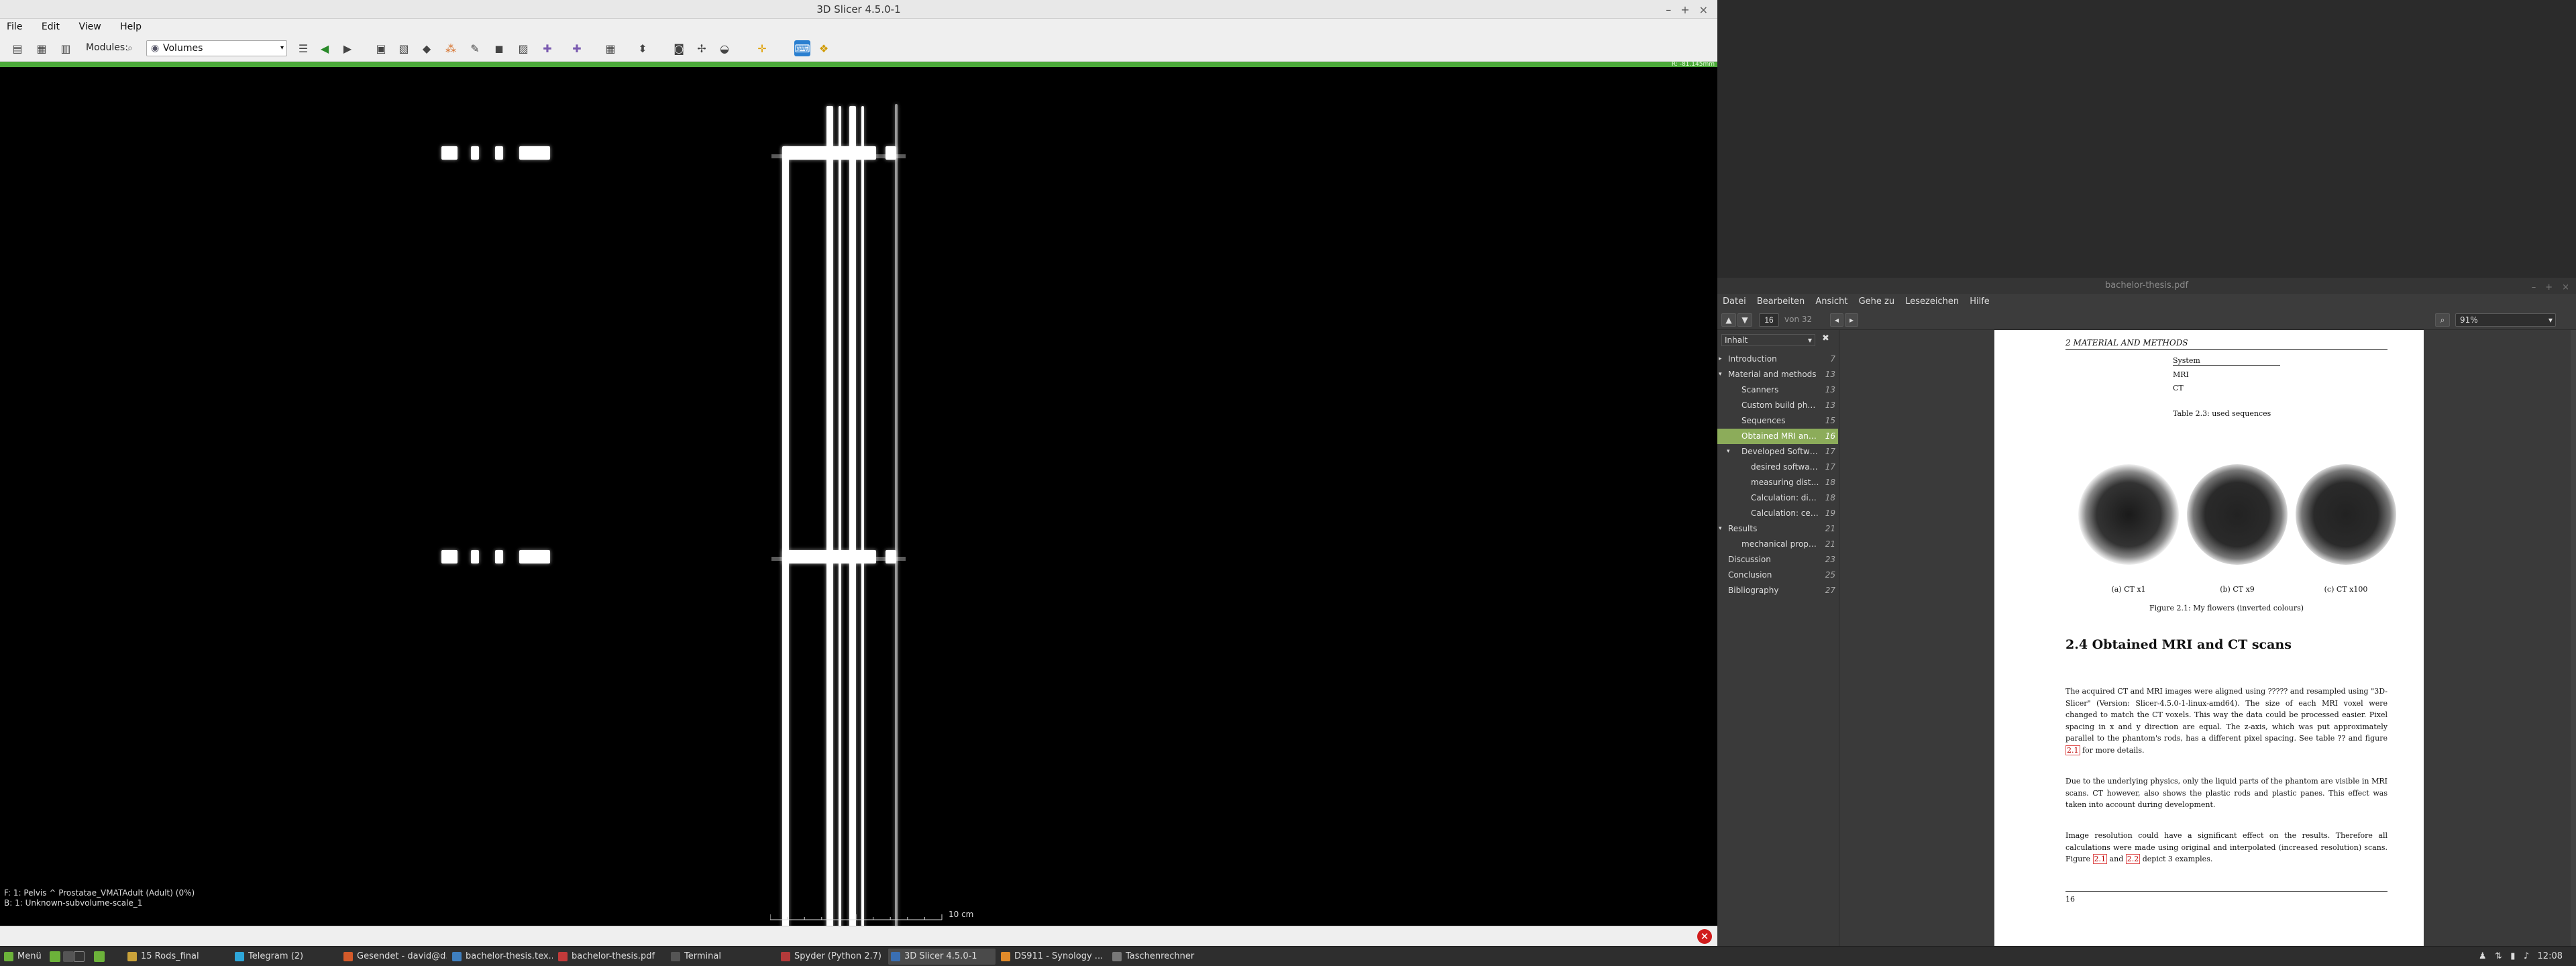 The image size is (2576, 966). What do you see at coordinates (66, 48) in the screenshot?
I see `save-icon: ▥` at bounding box center [66, 48].